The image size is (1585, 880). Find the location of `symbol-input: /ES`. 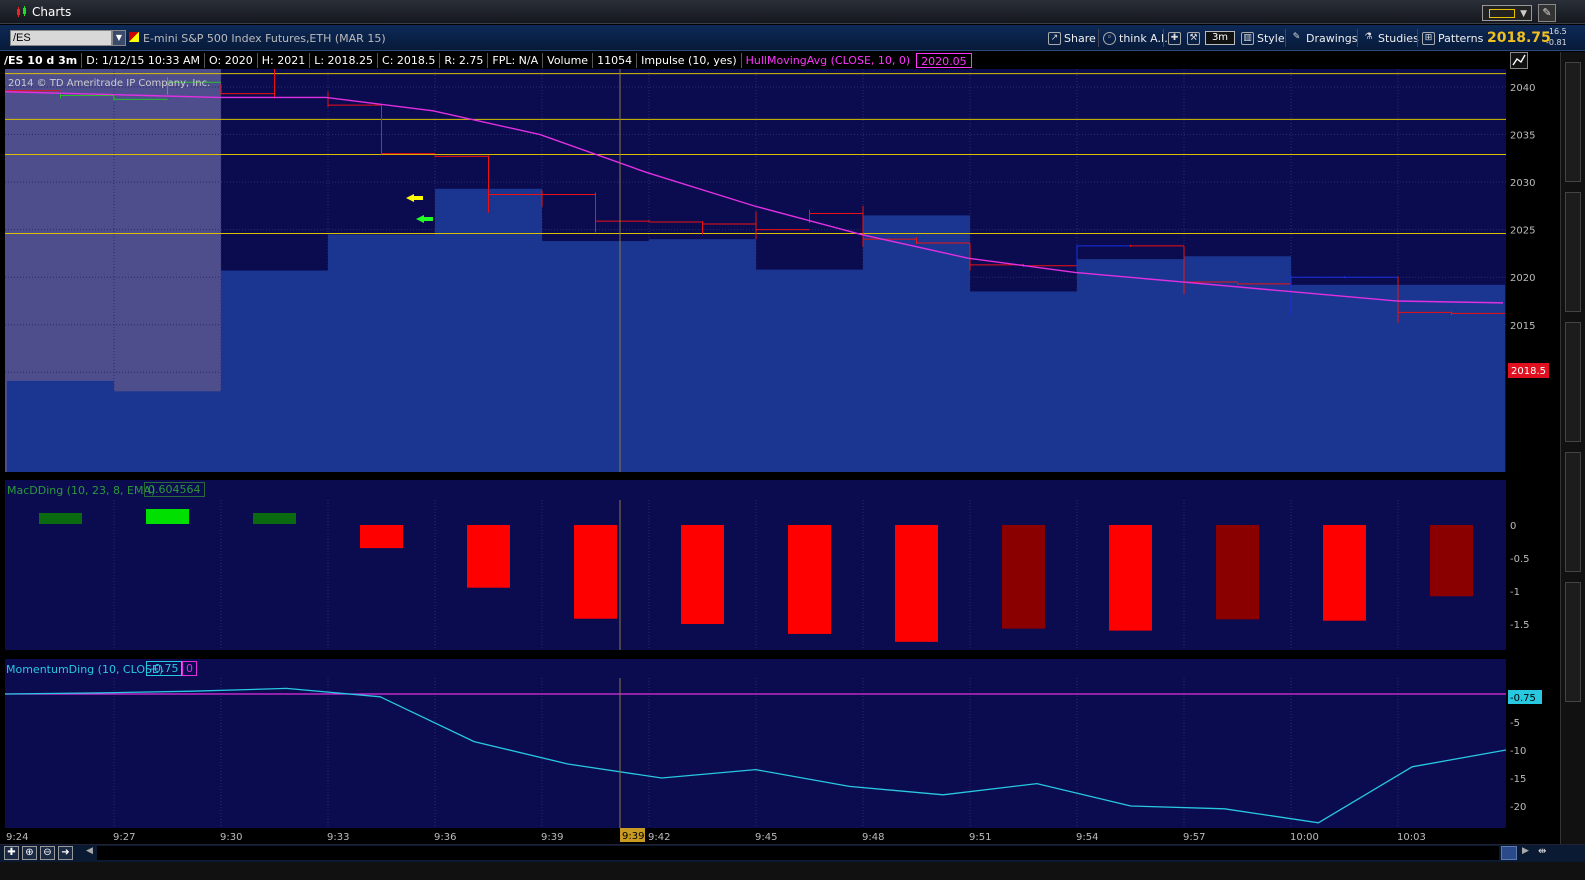

symbol-input: /ES is located at coordinates (61, 38).